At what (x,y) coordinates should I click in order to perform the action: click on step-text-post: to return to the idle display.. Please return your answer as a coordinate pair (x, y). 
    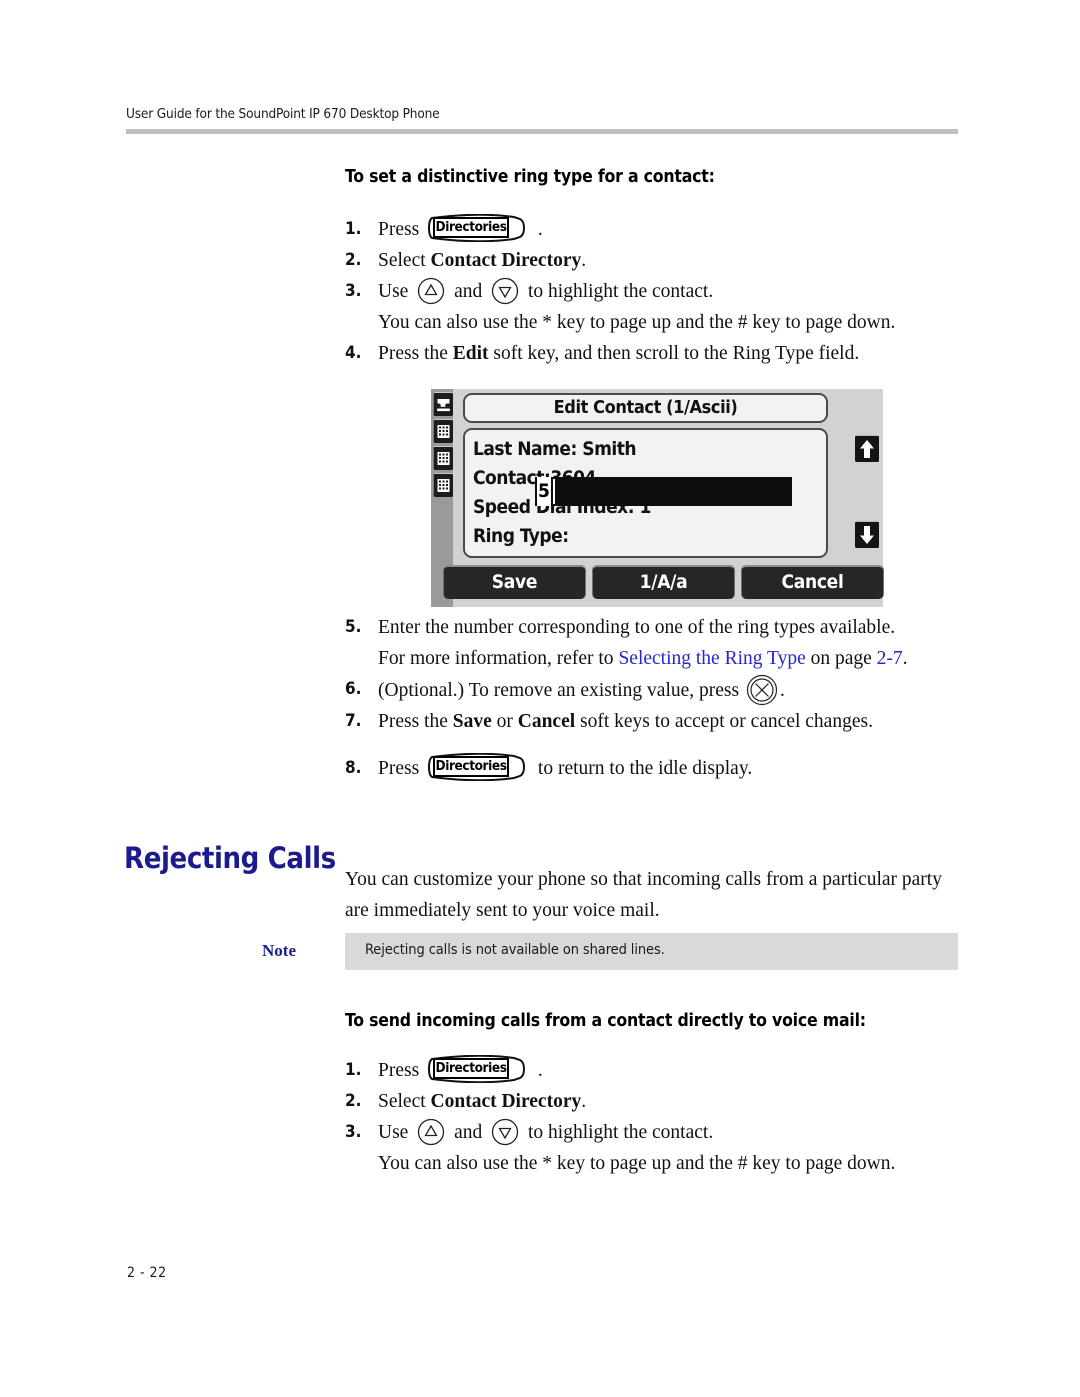
    Looking at the image, I should click on (645, 768).